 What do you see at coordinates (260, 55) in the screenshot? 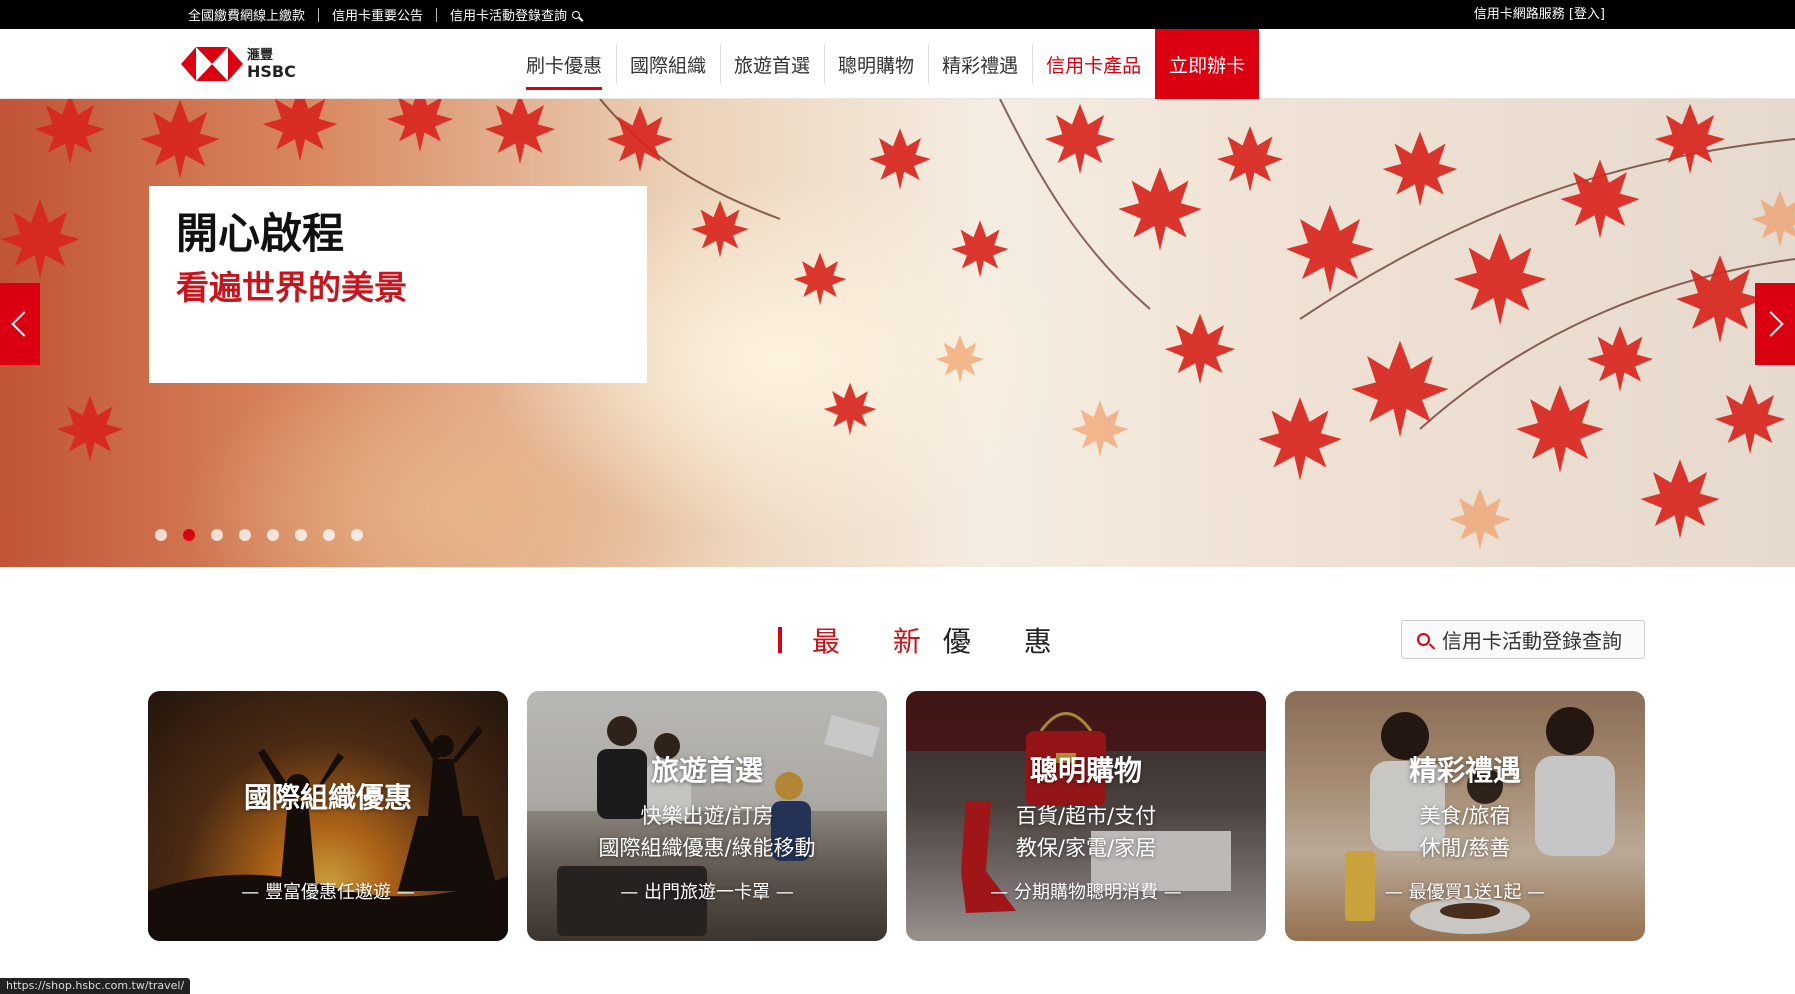
I see `logo-cn: 滙豐` at bounding box center [260, 55].